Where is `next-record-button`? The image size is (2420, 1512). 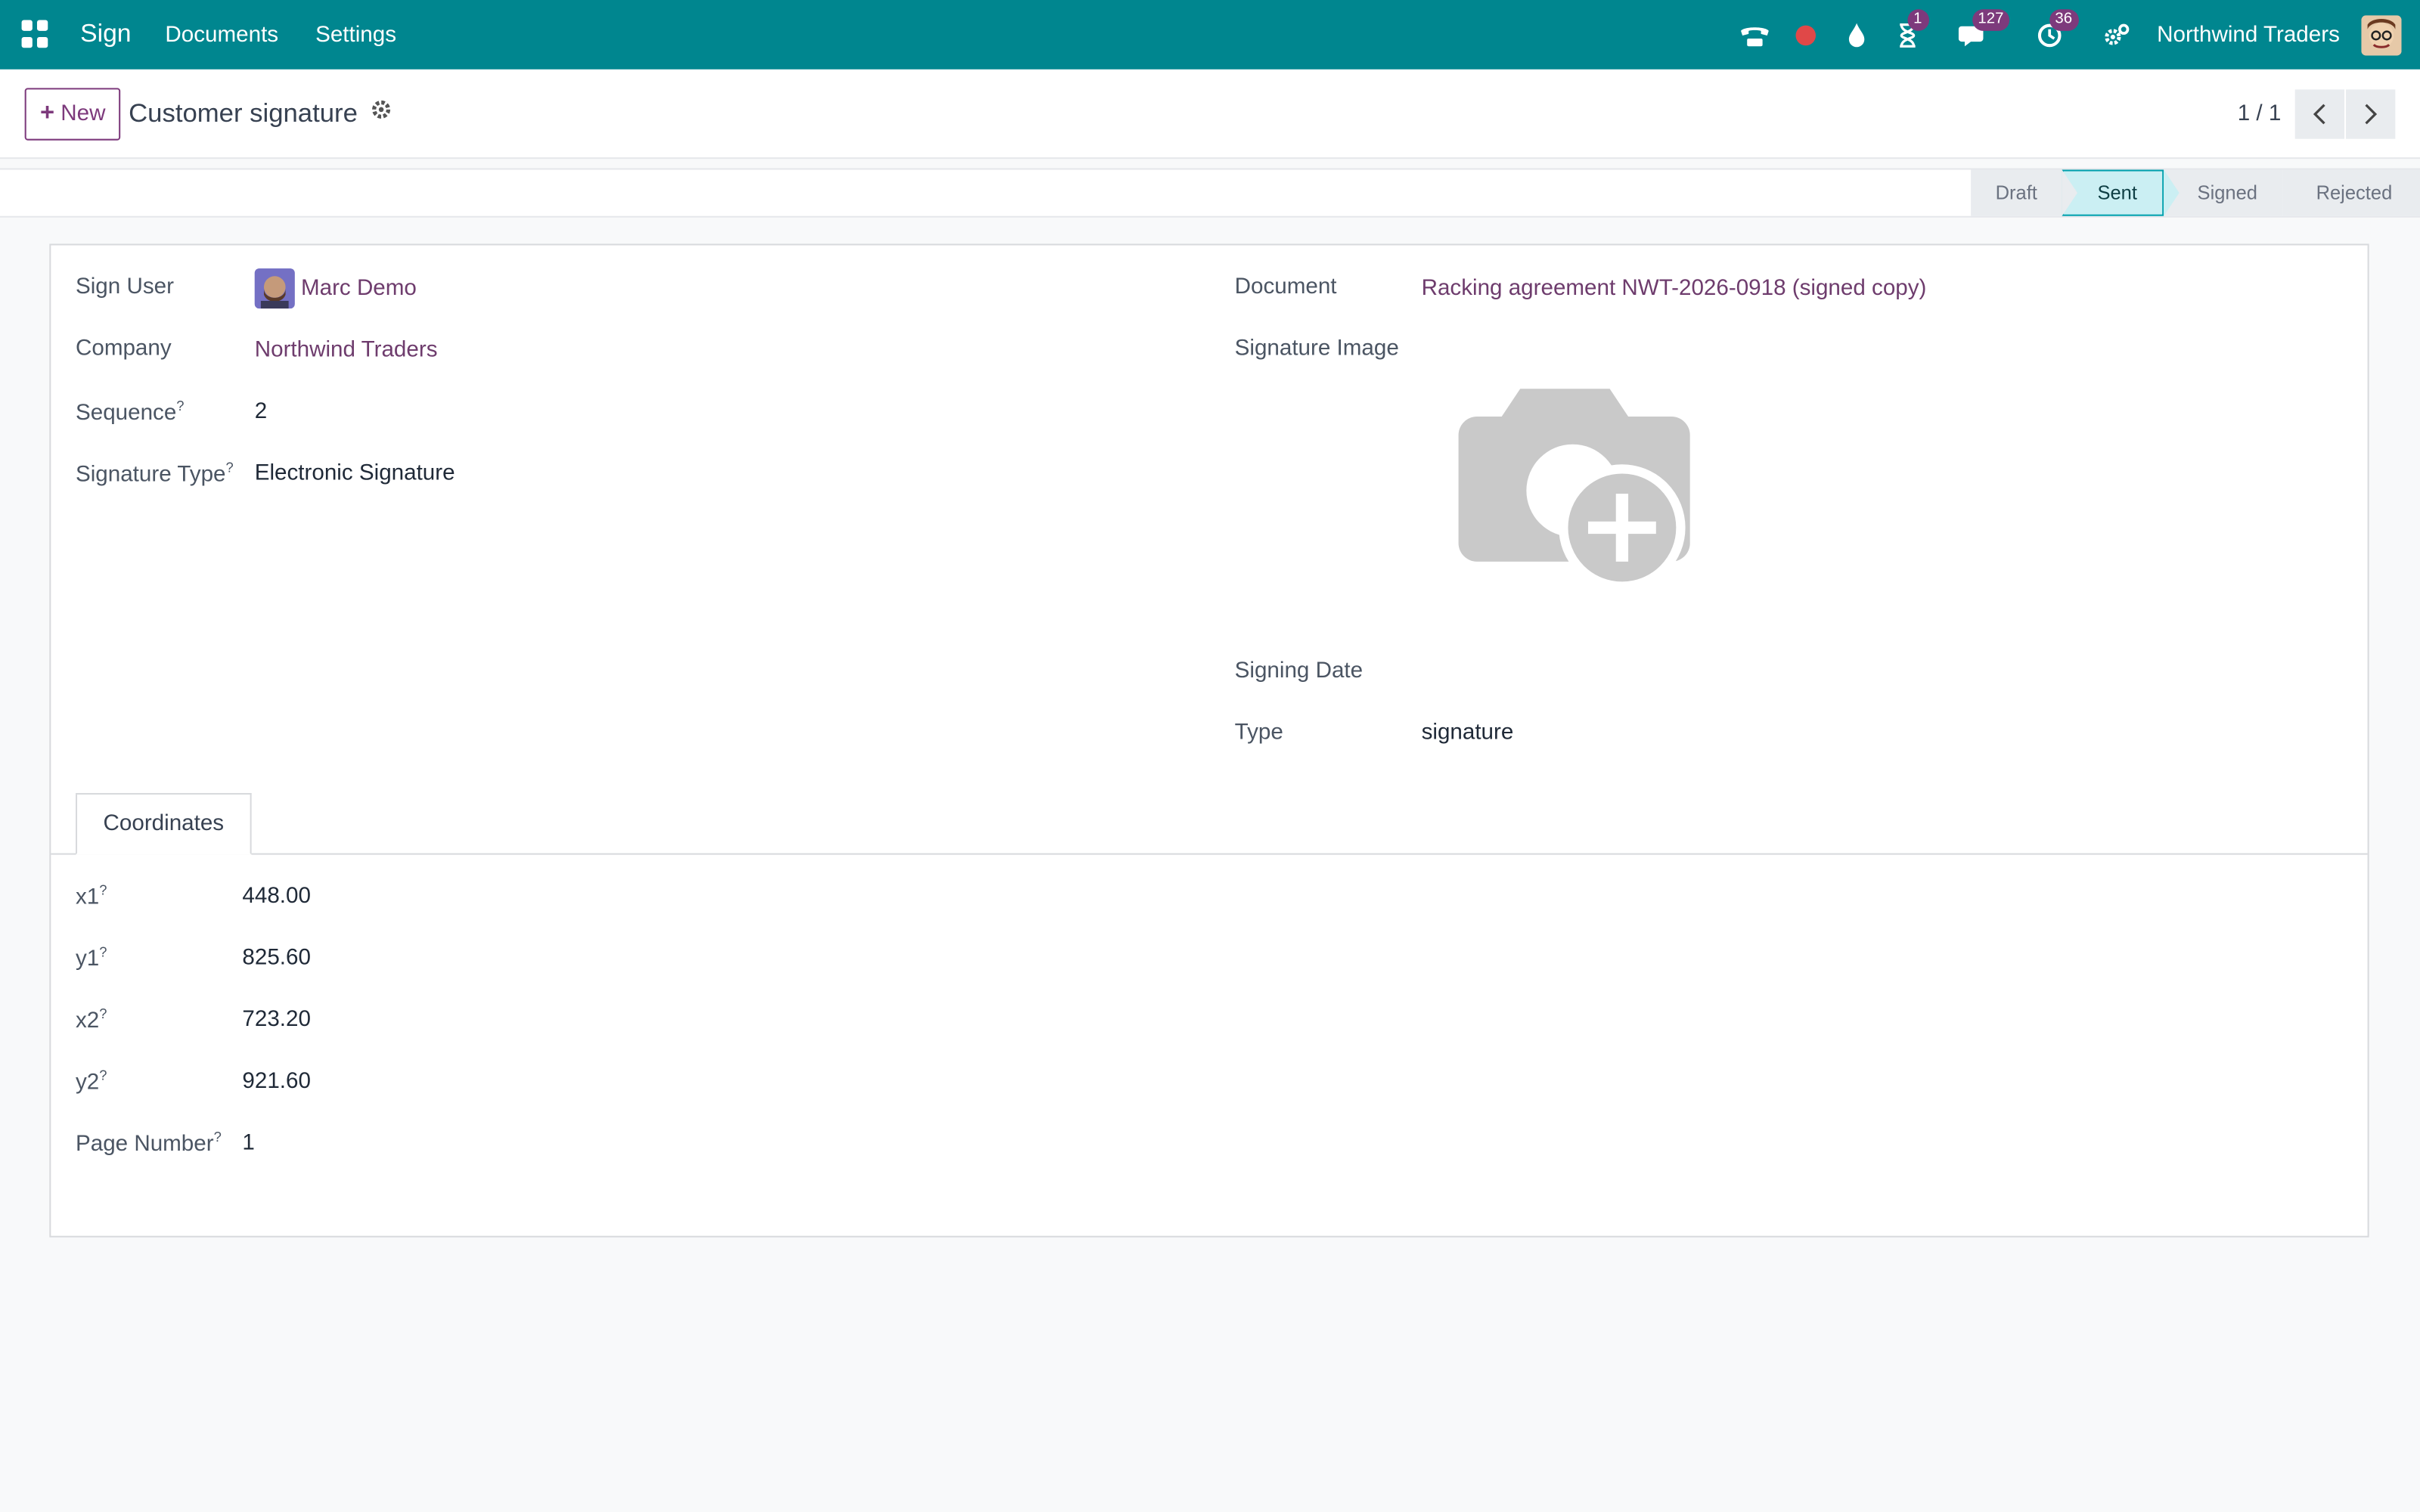
next-record-button is located at coordinates (2371, 113).